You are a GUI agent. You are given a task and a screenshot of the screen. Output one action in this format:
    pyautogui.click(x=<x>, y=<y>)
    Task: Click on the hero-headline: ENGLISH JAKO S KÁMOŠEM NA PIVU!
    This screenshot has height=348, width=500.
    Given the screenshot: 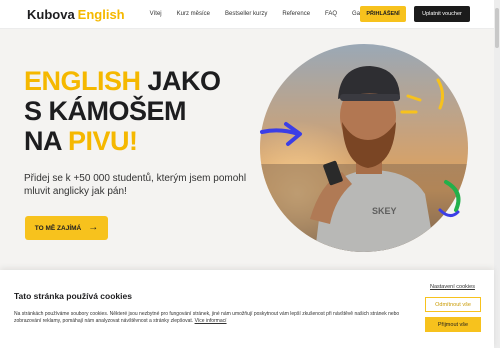 What is the action you would take?
    pyautogui.click(x=122, y=111)
    